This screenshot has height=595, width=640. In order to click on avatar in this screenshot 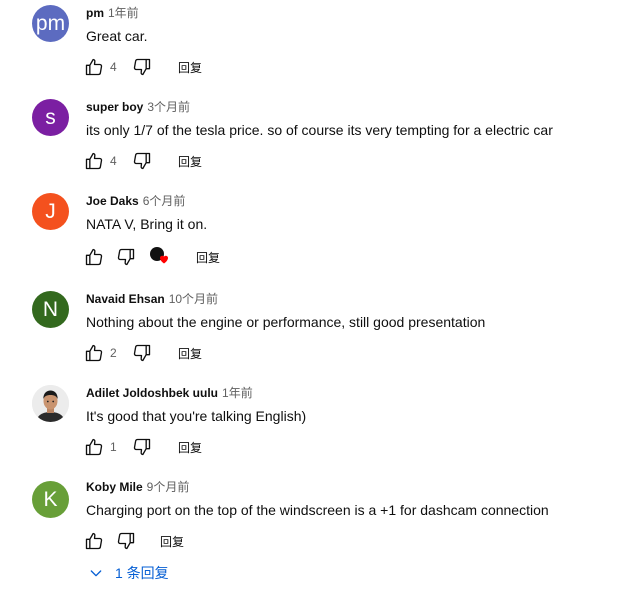, I will do `click(50, 403)`.